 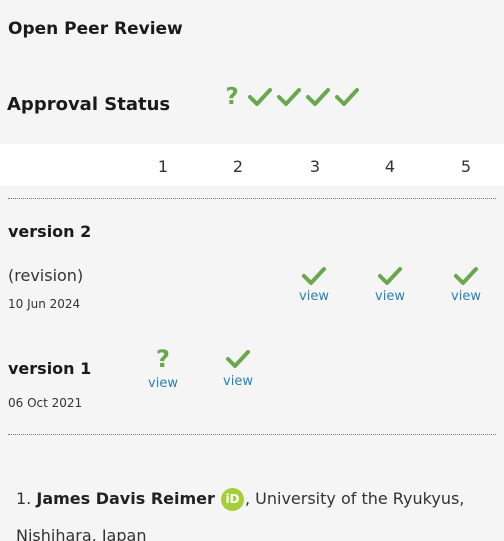 What do you see at coordinates (24, 498) in the screenshot?
I see `reviewer-index: 1.` at bounding box center [24, 498].